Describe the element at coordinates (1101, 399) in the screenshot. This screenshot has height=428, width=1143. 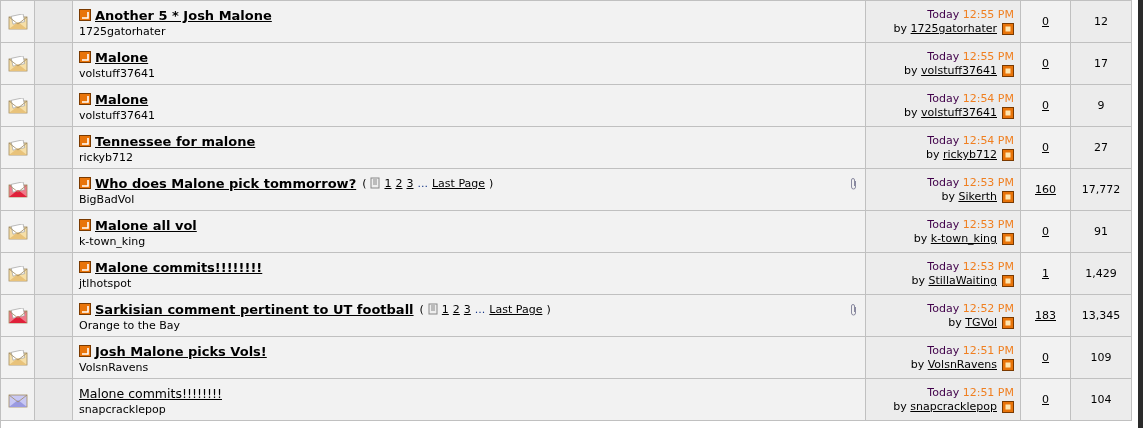
I see `views-count: 104` at that location.